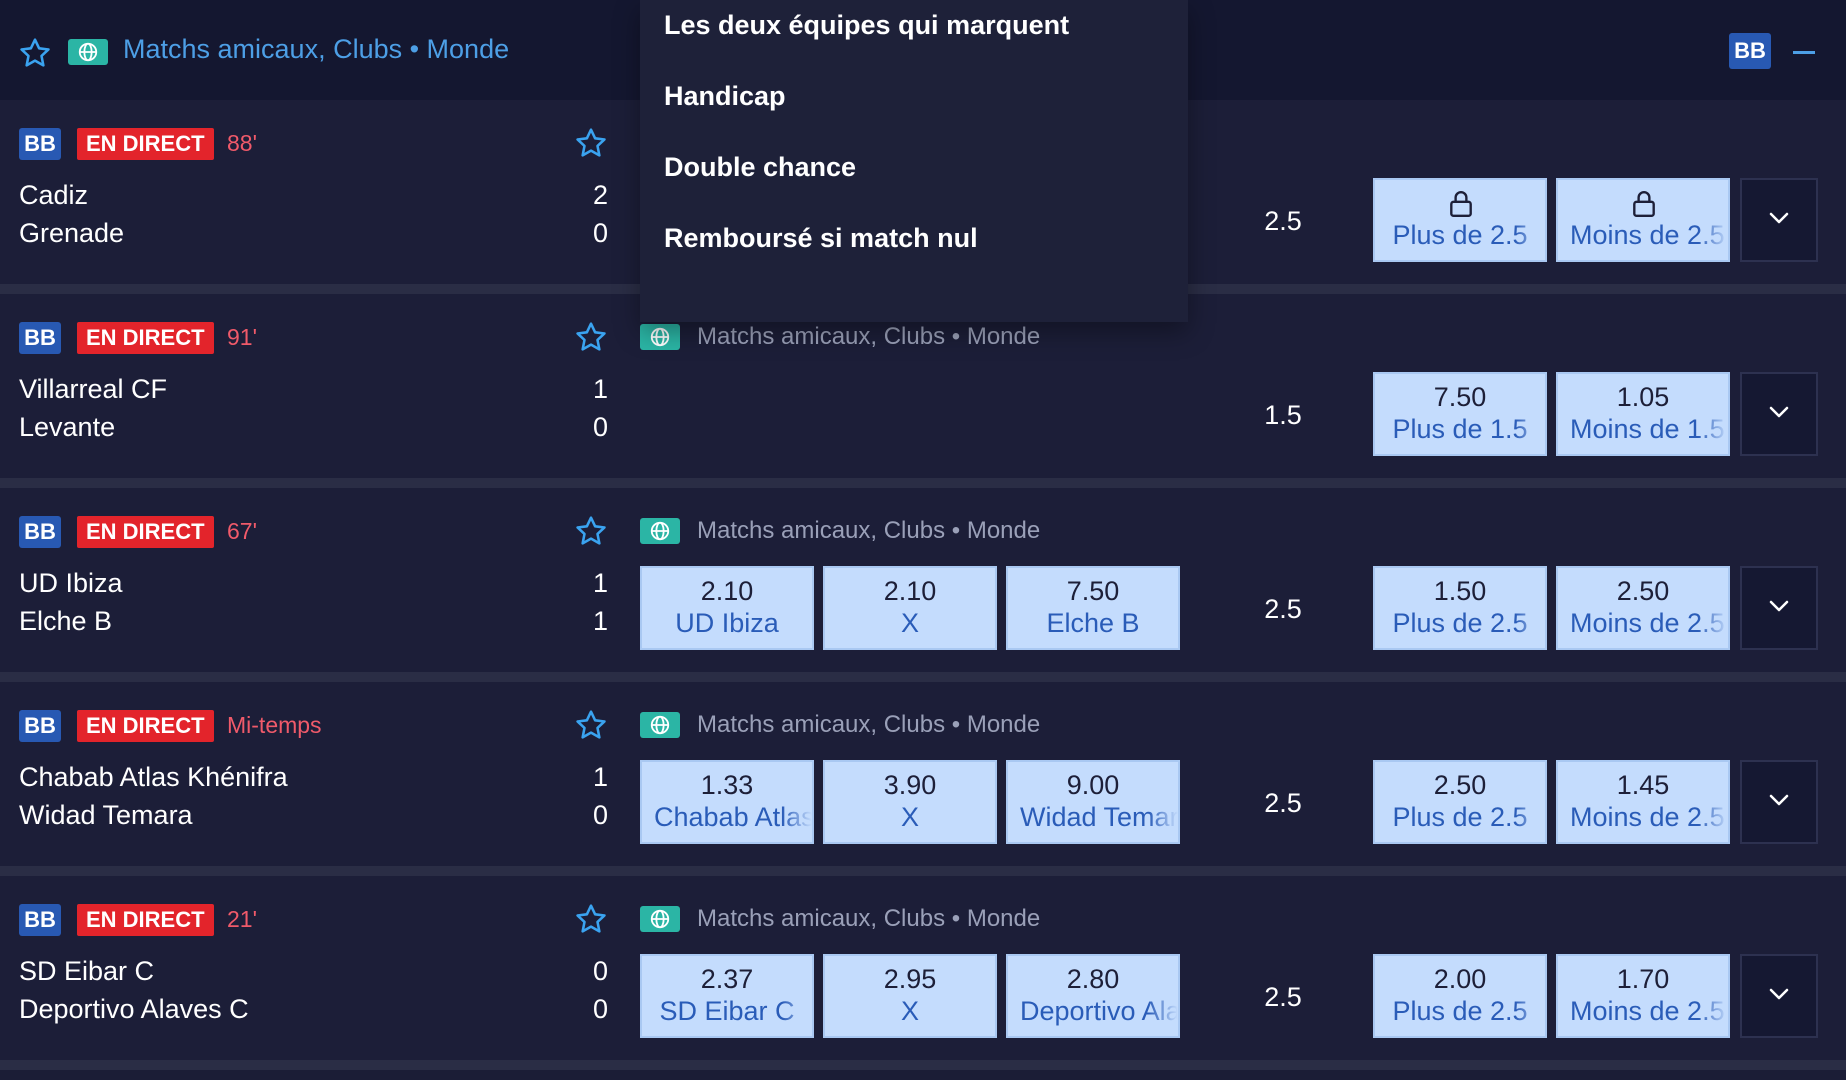 The width and height of the screenshot is (1846, 1080). What do you see at coordinates (71, 233) in the screenshot?
I see `team-away: Grenade` at bounding box center [71, 233].